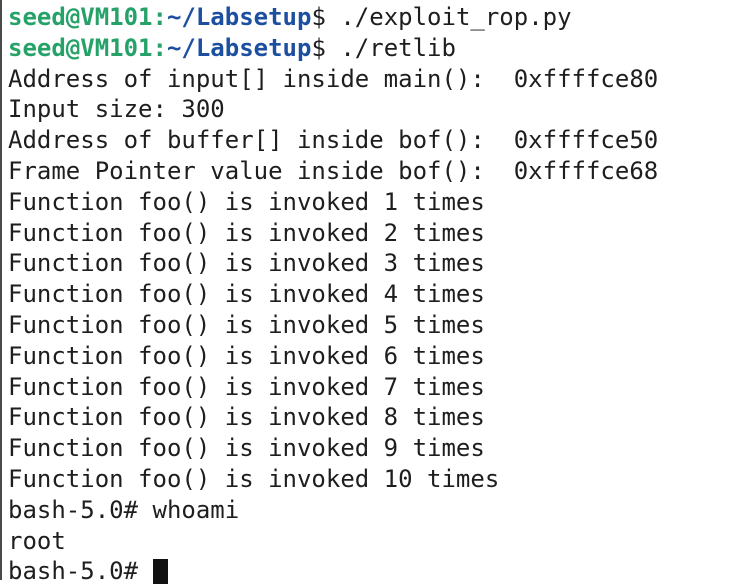  I want to click on prompt-line-2: seed@VM101:~/Labsetup$ ./retlib, so click(369, 48).